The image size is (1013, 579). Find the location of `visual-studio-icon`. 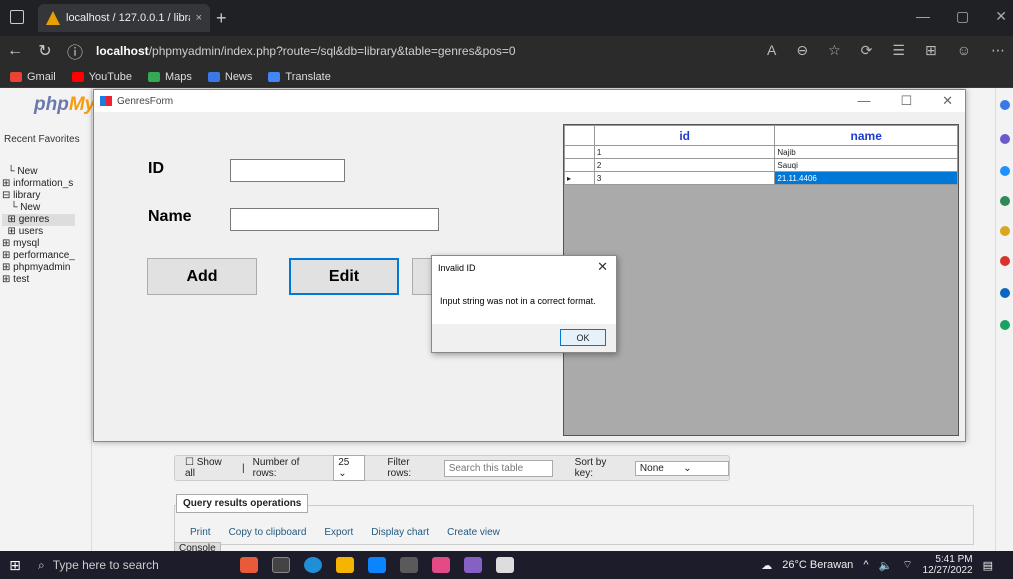

visual-studio-icon is located at coordinates (473, 565).